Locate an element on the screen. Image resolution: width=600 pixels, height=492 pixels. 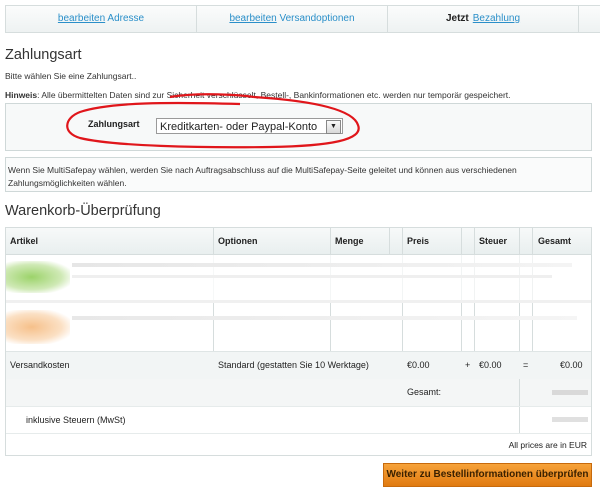
col-artikel: Artikel is located at coordinates (24, 241).